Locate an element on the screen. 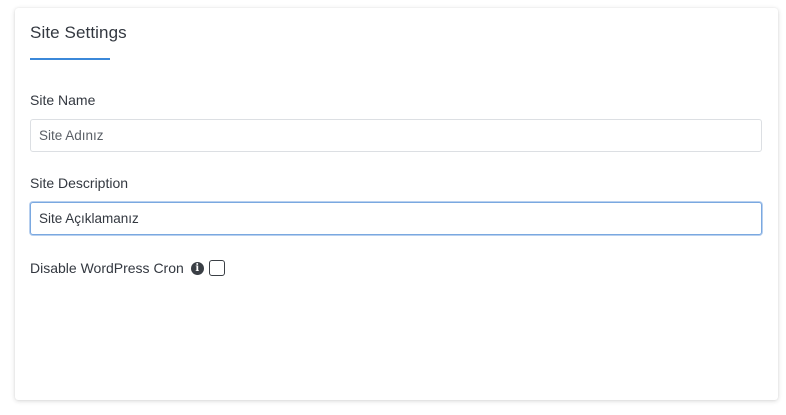 The width and height of the screenshot is (786, 415). site-description-input is located at coordinates (396, 218).